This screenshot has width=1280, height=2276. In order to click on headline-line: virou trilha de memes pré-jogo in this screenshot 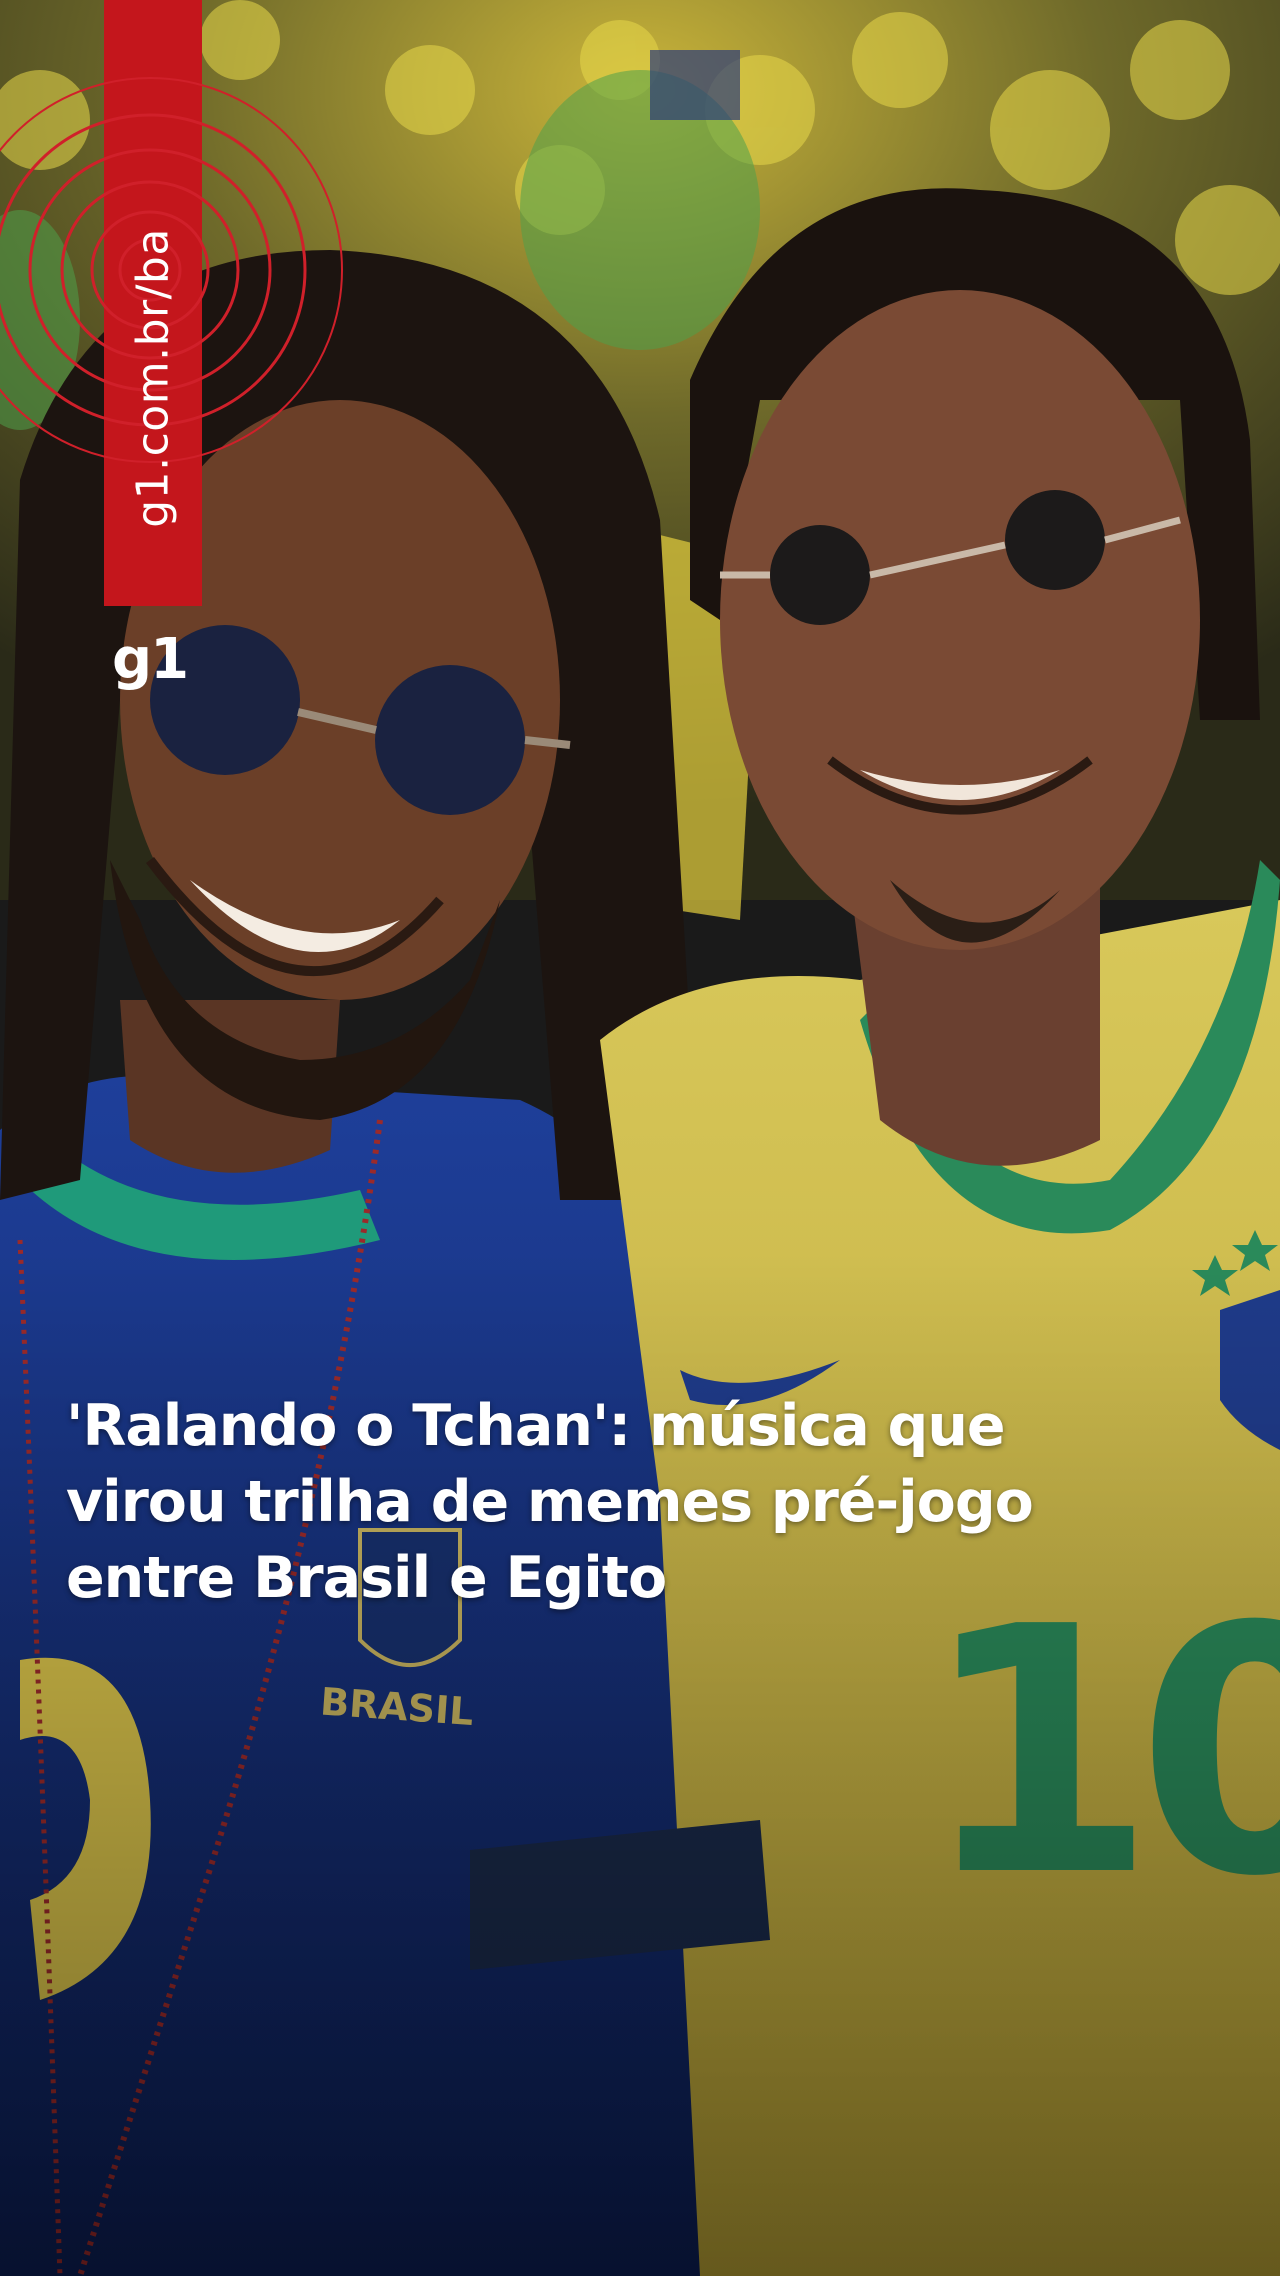, I will do `click(550, 1502)`.